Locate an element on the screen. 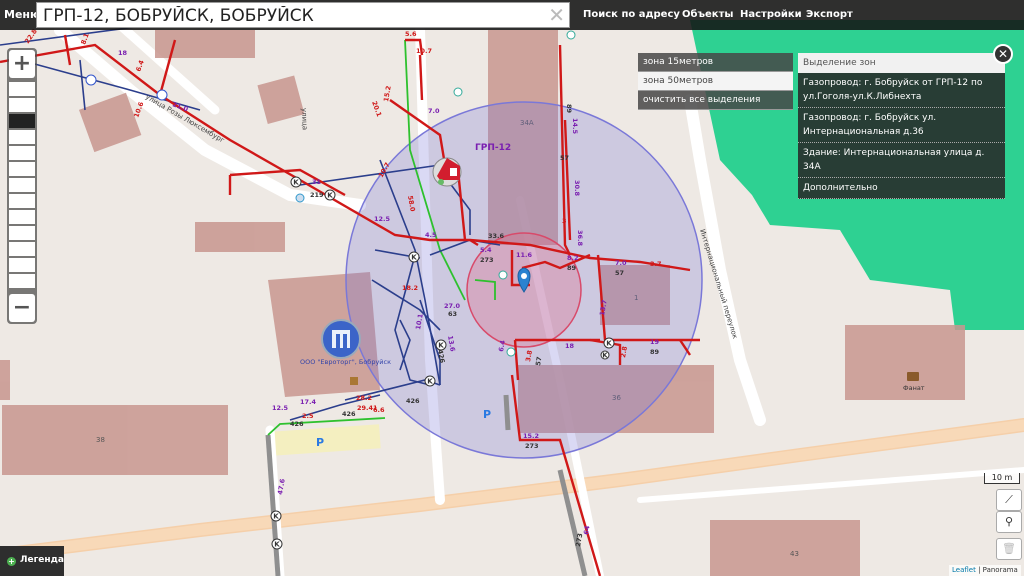 The height and width of the screenshot is (576, 1024). svg-text: 14.5 is located at coordinates (575, 126).